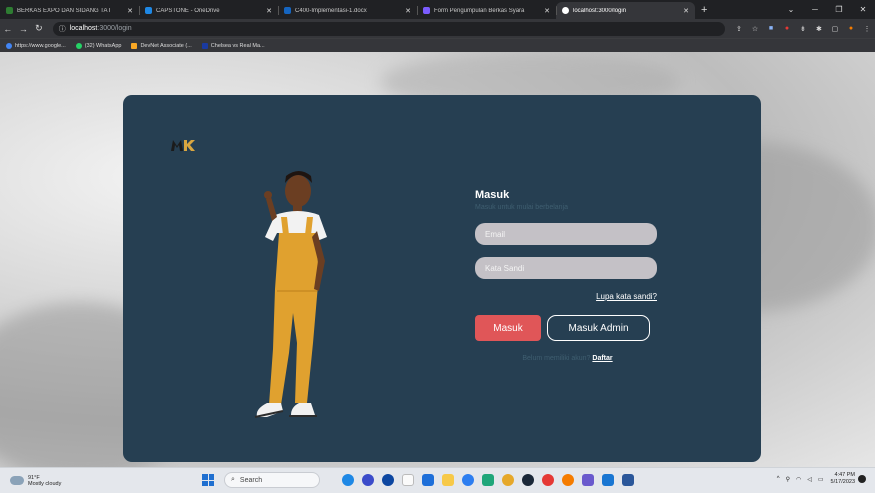 The image size is (875, 493). Describe the element at coordinates (272, 480) in the screenshot. I see `taskbar-search: ⌕ Search` at that location.